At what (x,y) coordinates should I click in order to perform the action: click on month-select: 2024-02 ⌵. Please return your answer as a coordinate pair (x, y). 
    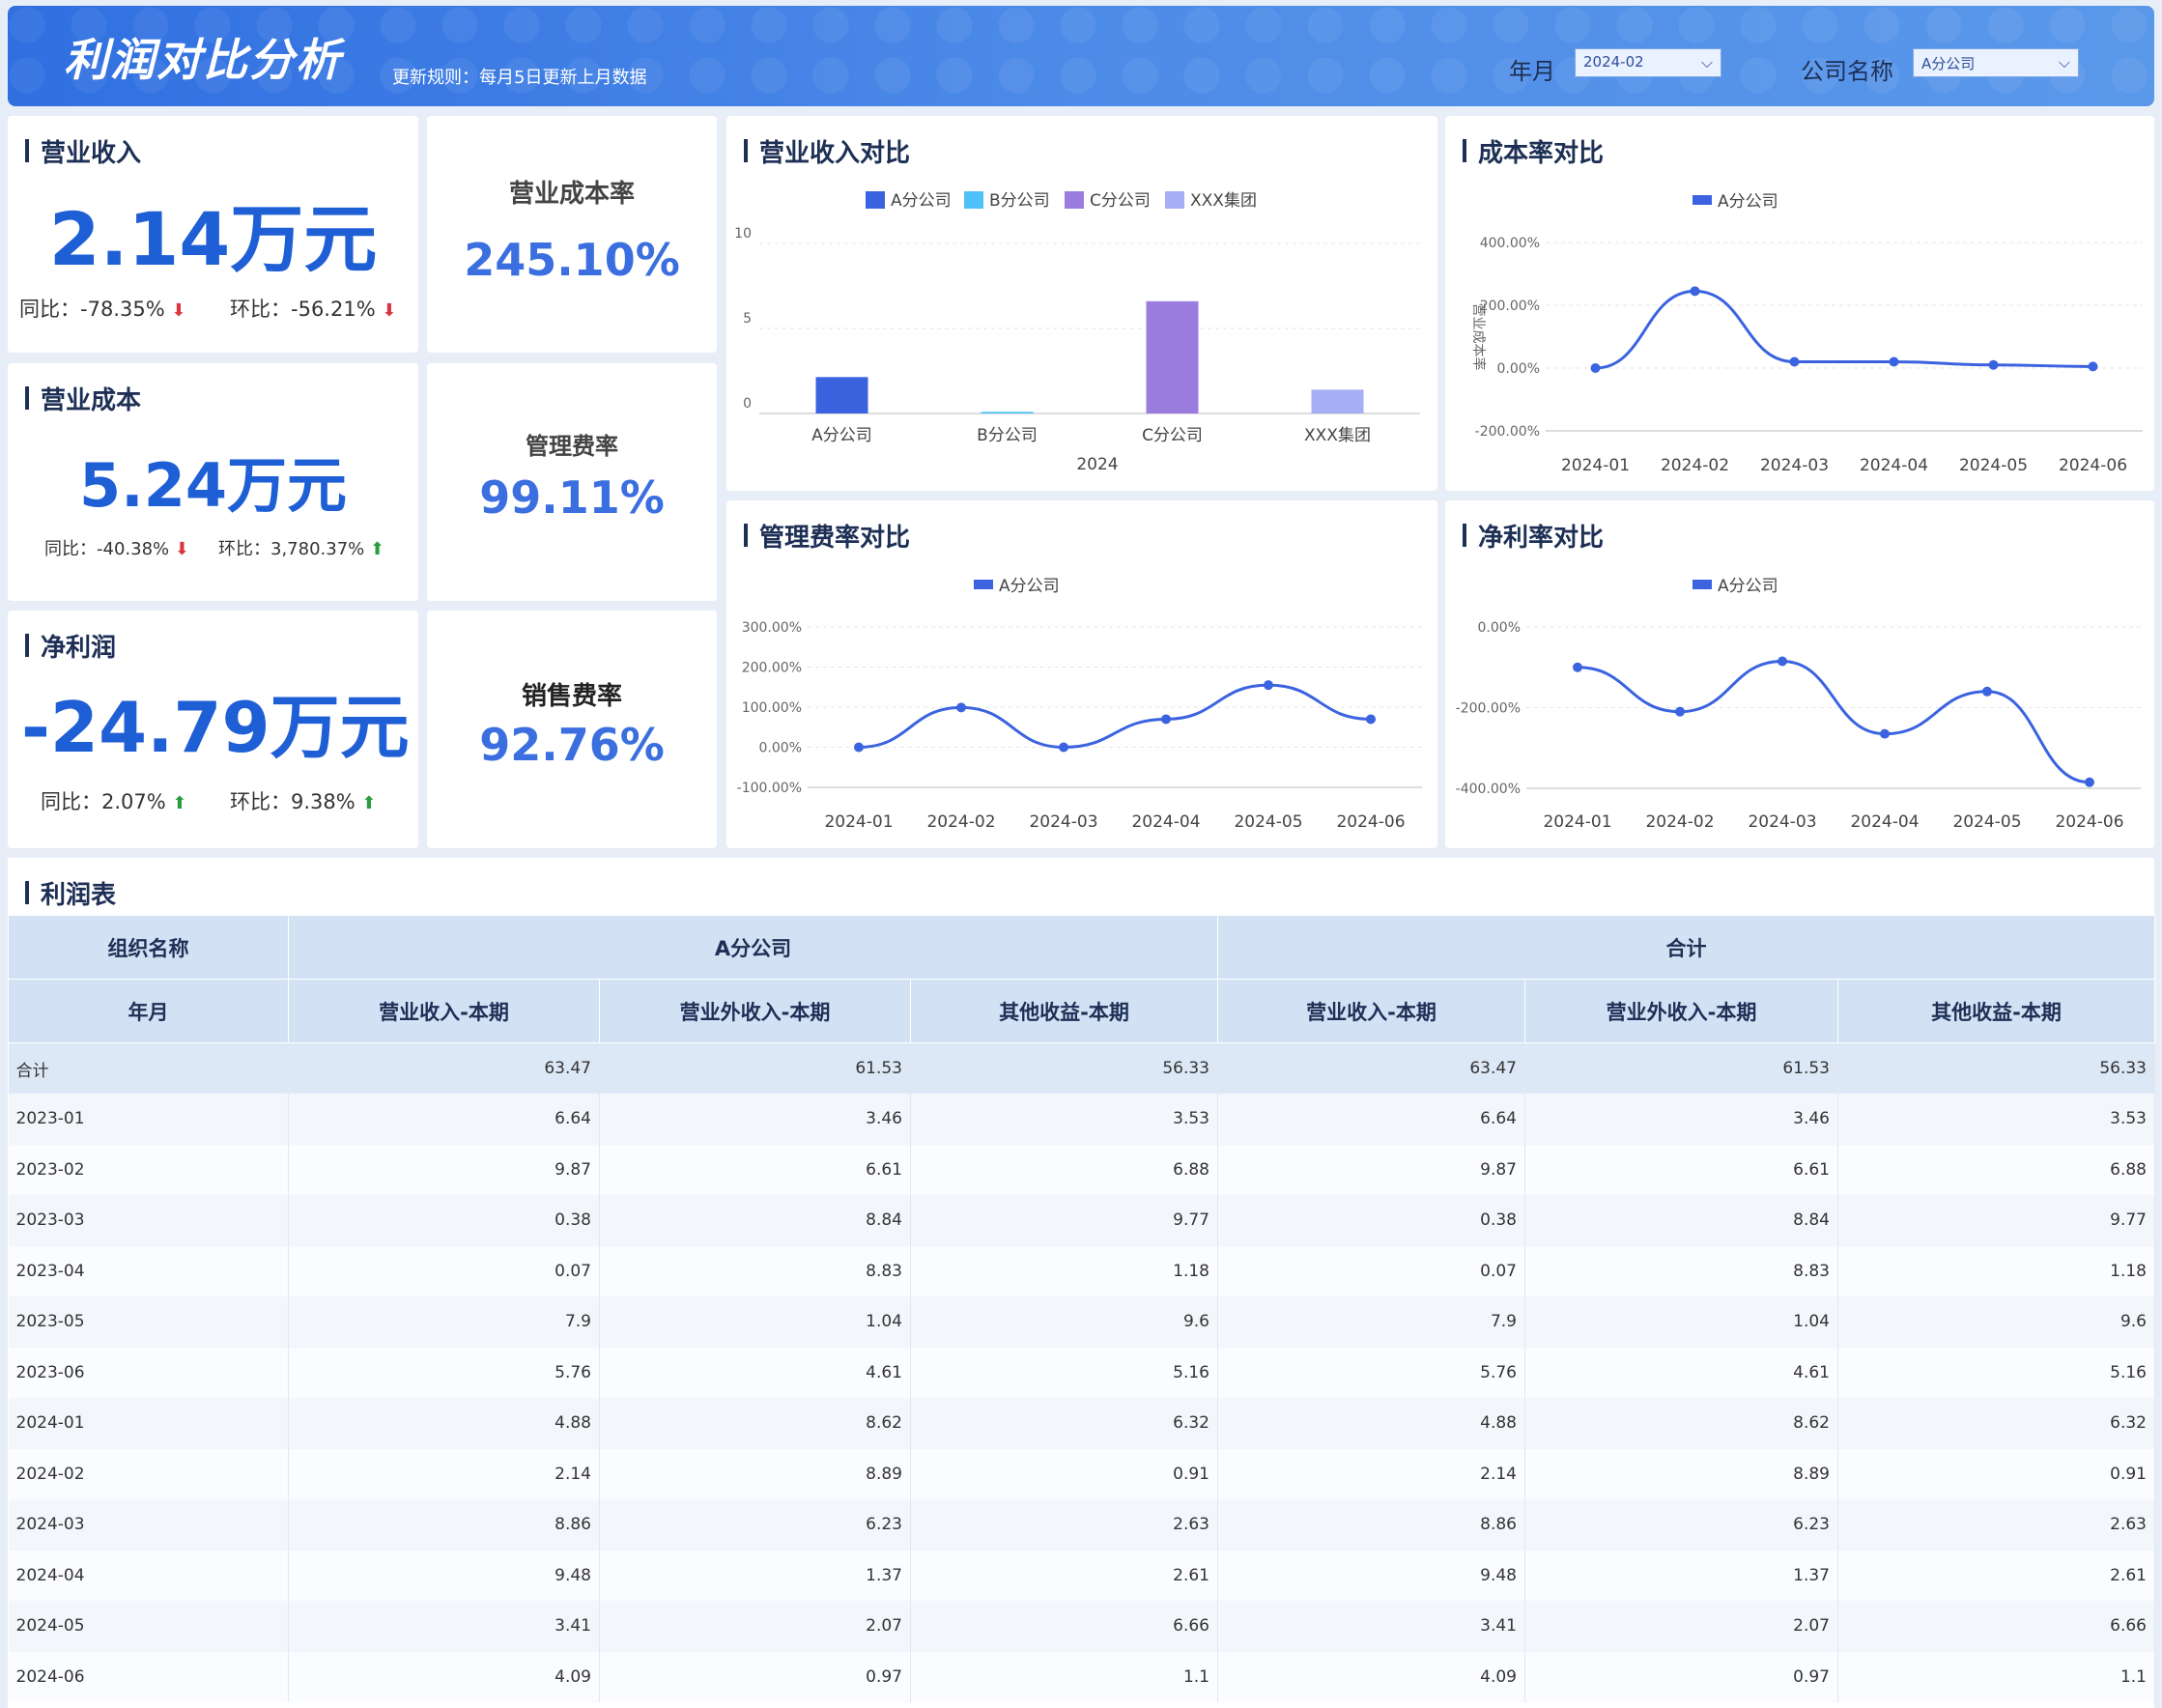
    Looking at the image, I should click on (1648, 63).